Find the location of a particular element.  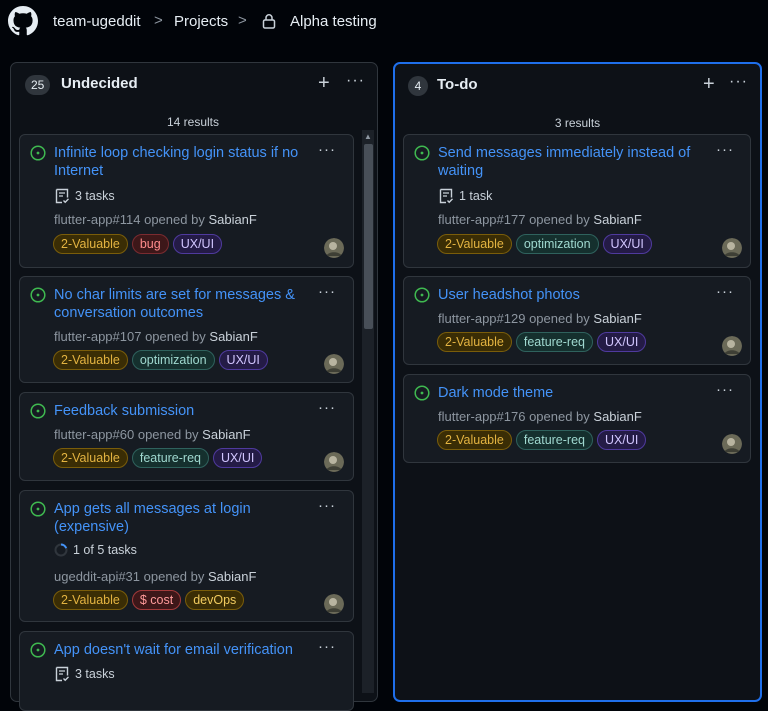

lock-icon is located at coordinates (269, 21).